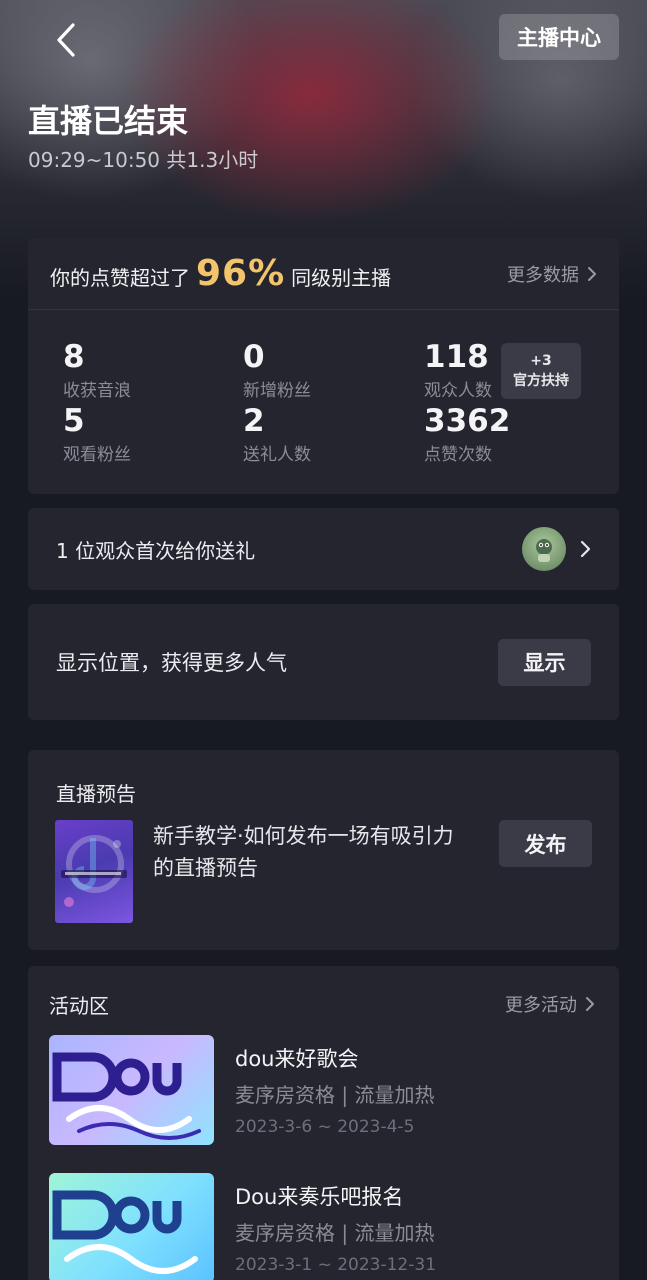 The height and width of the screenshot is (1280, 647). What do you see at coordinates (108, 121) in the screenshot?
I see `page-title: 直播已结束` at bounding box center [108, 121].